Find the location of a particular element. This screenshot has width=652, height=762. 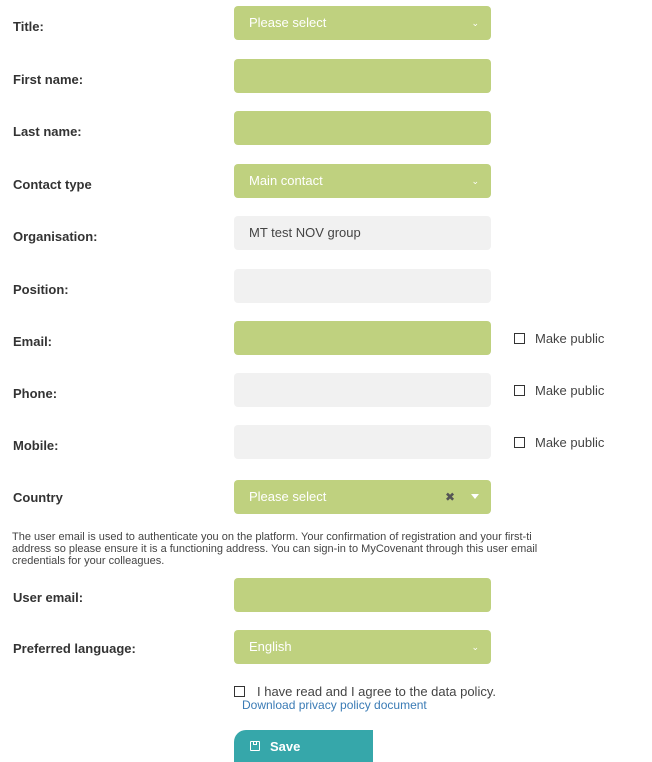

last-name-label: Last name: is located at coordinates (47, 131).